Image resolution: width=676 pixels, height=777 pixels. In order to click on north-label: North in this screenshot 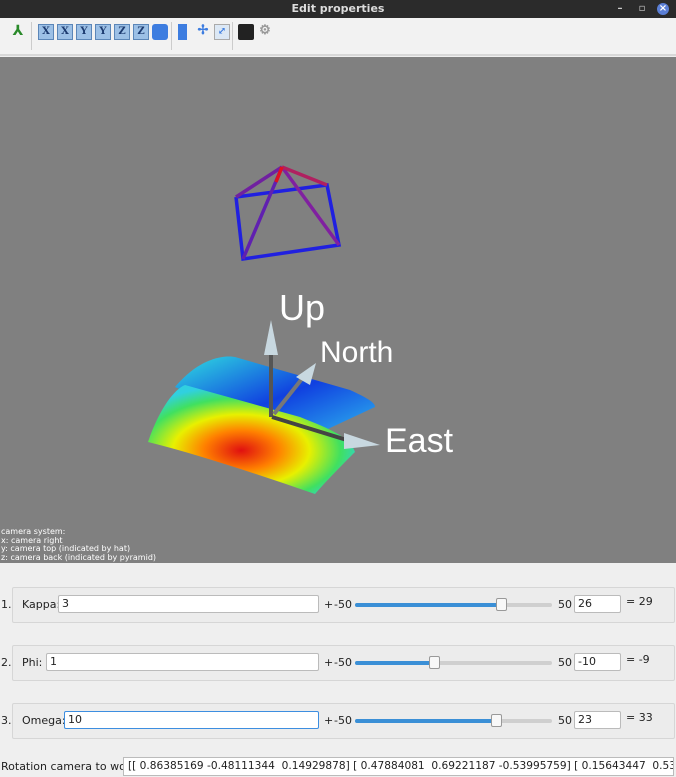, I will do `click(356, 352)`.